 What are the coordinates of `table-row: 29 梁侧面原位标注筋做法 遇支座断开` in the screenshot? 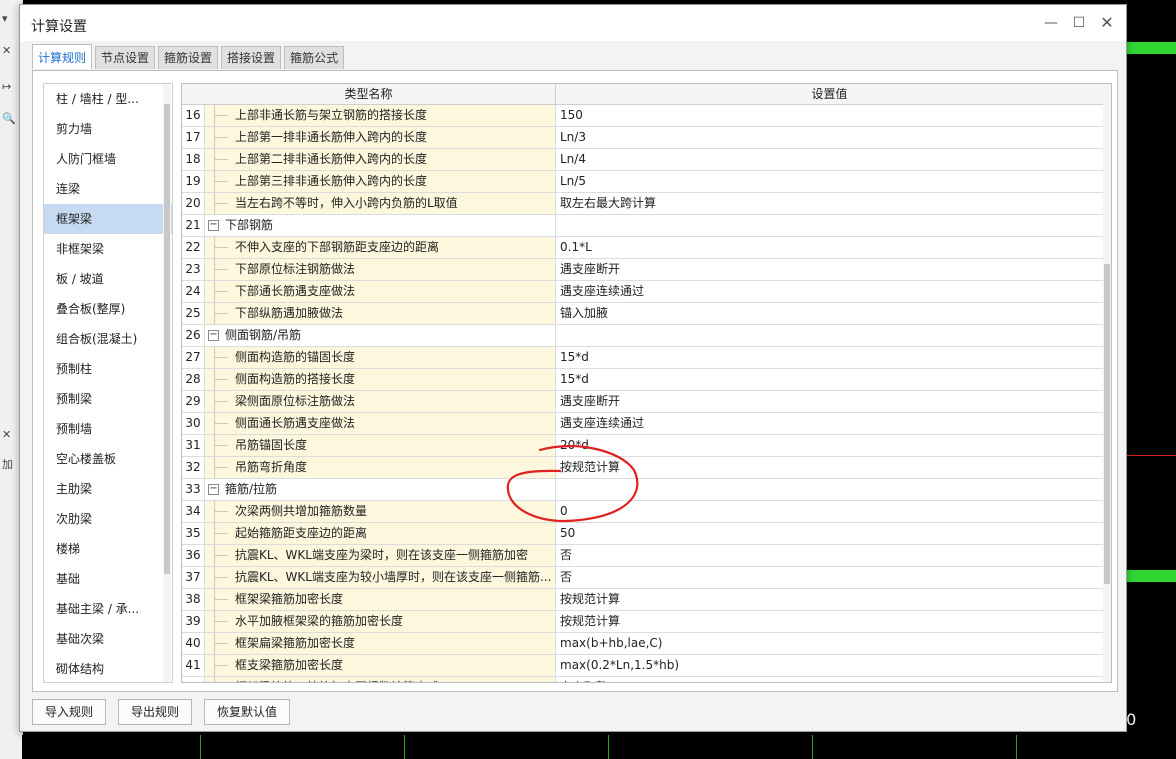 It's located at (642, 402).